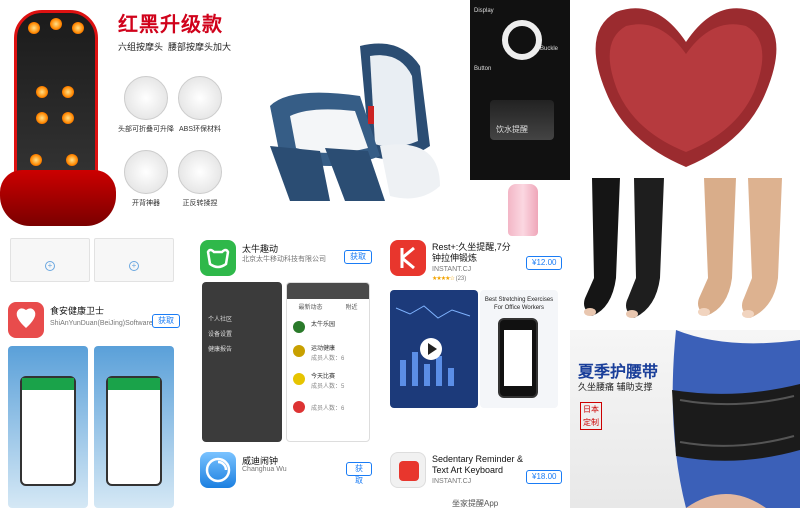 This screenshot has height=508, width=800. Describe the element at coordinates (264, 469) in the screenshot. I see `app-developer: Changhua Wu` at that location.